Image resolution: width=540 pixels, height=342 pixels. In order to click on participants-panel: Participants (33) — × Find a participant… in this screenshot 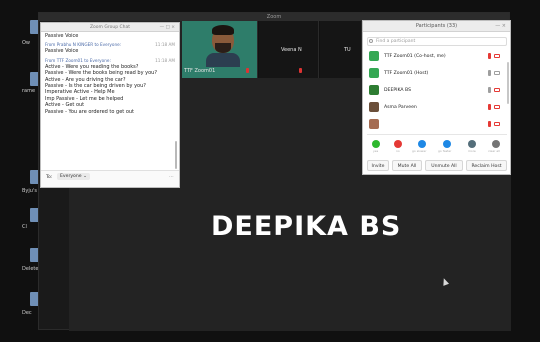, I will do `click(436, 97)`.